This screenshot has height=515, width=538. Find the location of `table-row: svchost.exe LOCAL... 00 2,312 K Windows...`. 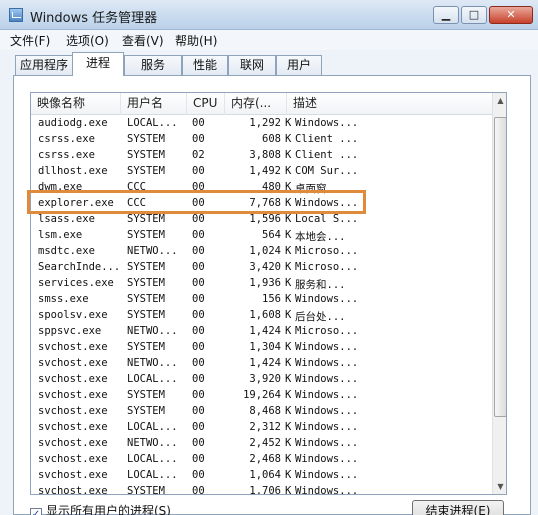

table-row: svchost.exe LOCAL... 00 2,312 K Windows... is located at coordinates (261, 427).